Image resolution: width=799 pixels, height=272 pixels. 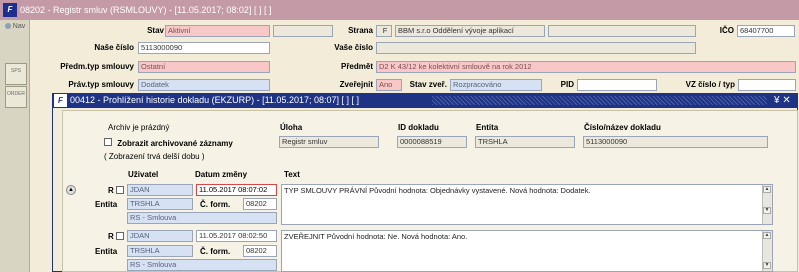 I want to click on nase-cislo-field: 5113000090, so click(x=204, y=48).